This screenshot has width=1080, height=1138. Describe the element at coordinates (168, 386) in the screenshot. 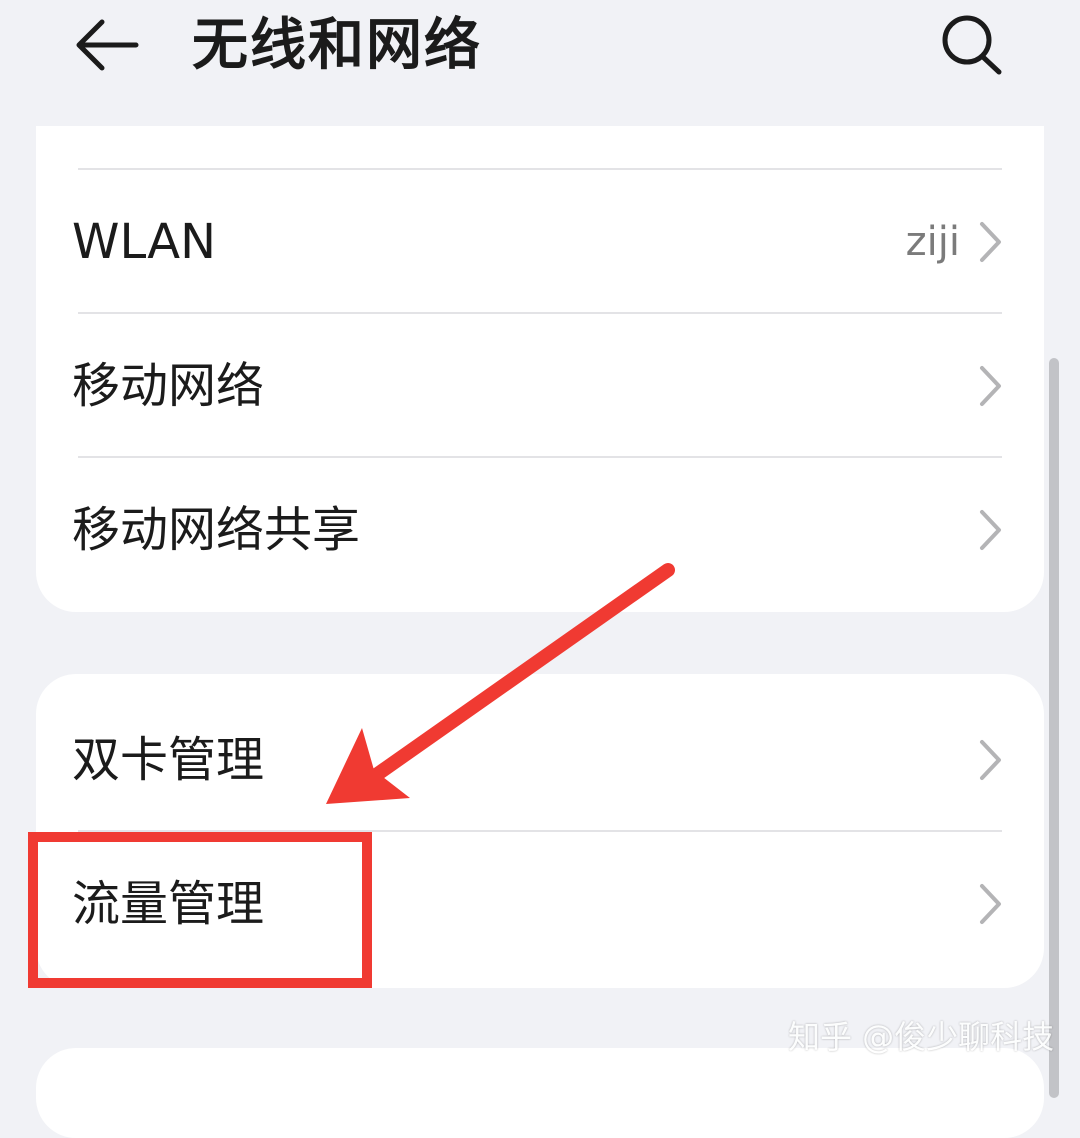

I see `menu-item-label: 移动网络` at that location.